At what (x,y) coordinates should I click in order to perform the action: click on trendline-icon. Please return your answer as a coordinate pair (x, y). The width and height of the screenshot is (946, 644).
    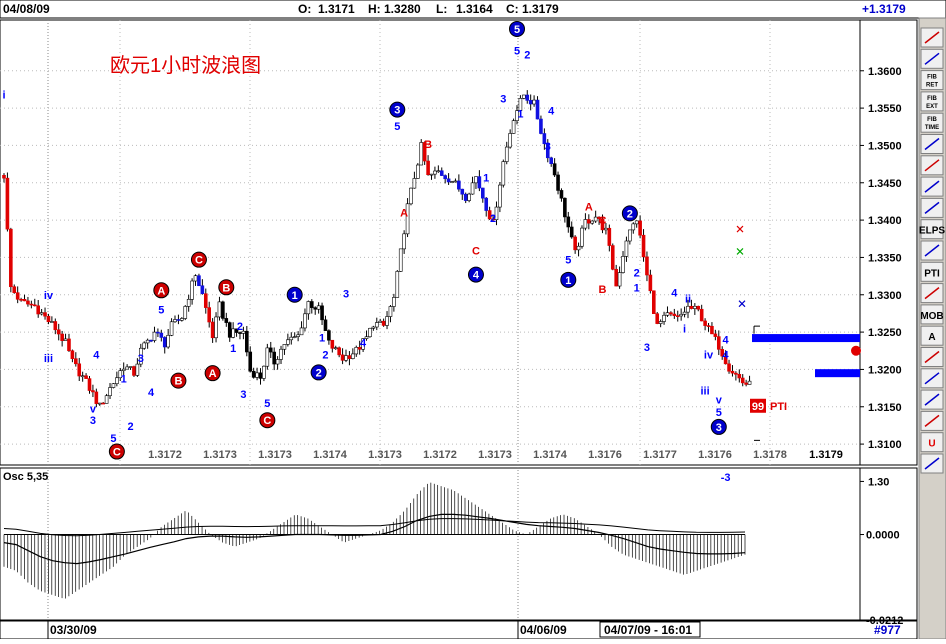
    Looking at the image, I should click on (932, 58).